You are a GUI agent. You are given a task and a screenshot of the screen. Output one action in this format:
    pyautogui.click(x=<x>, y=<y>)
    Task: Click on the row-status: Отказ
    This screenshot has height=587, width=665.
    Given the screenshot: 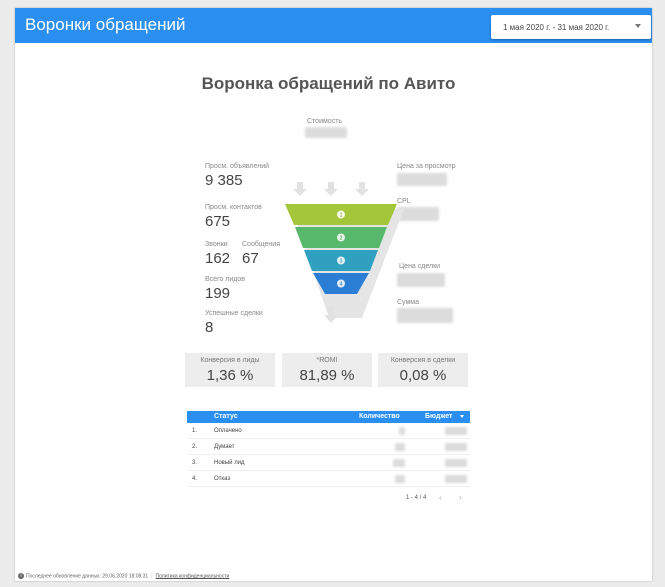 What is the action you would take?
    pyautogui.click(x=222, y=479)
    